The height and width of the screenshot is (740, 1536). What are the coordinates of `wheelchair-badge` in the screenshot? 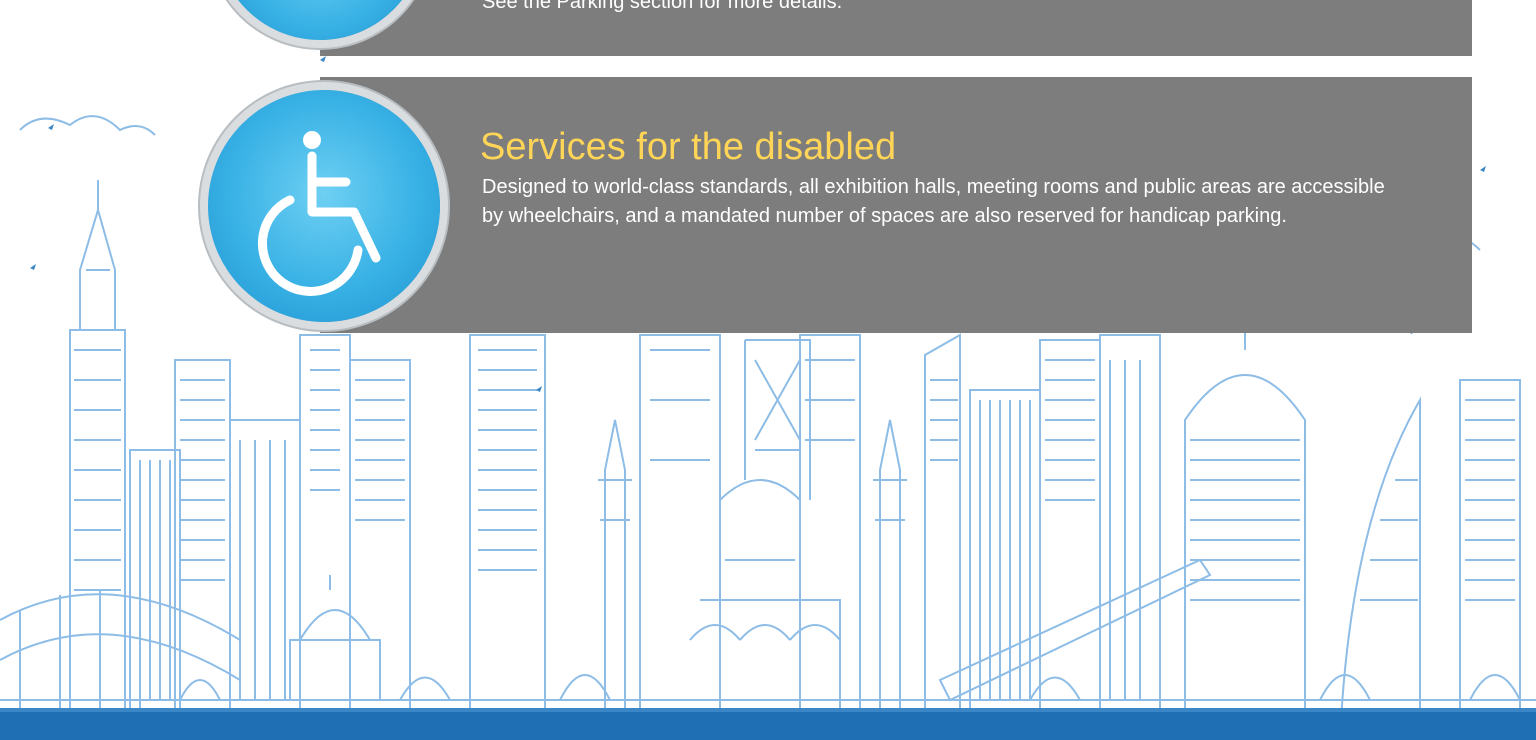 It's located at (324, 206).